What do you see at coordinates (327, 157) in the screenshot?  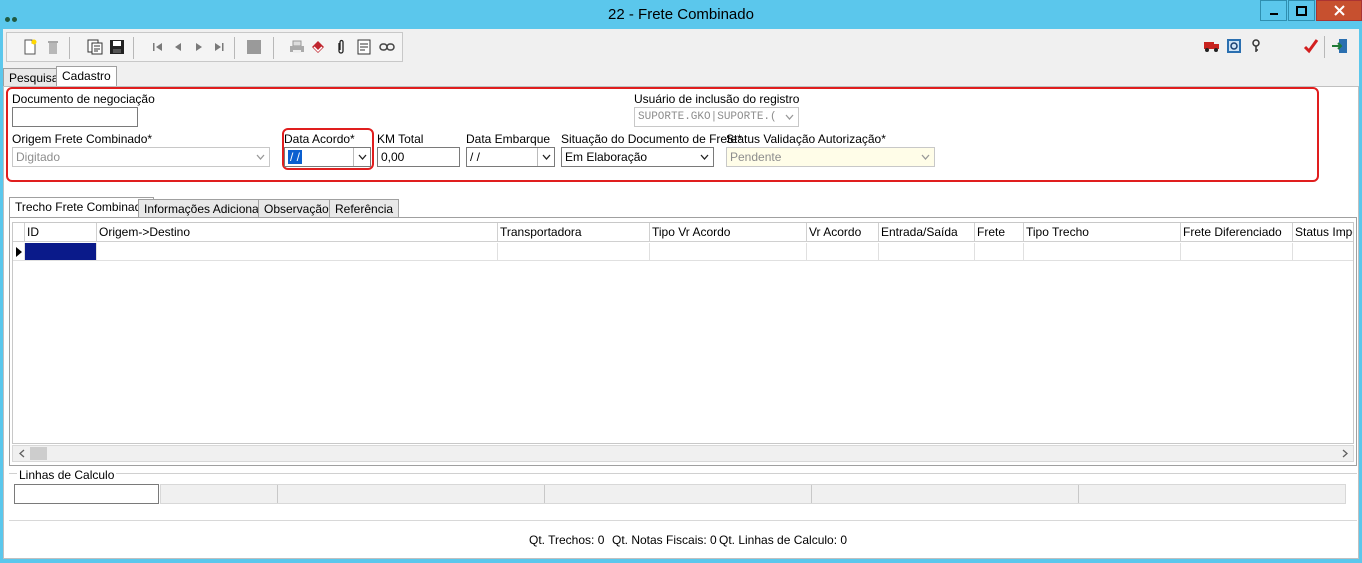 I see `data-acordo-input: / /` at bounding box center [327, 157].